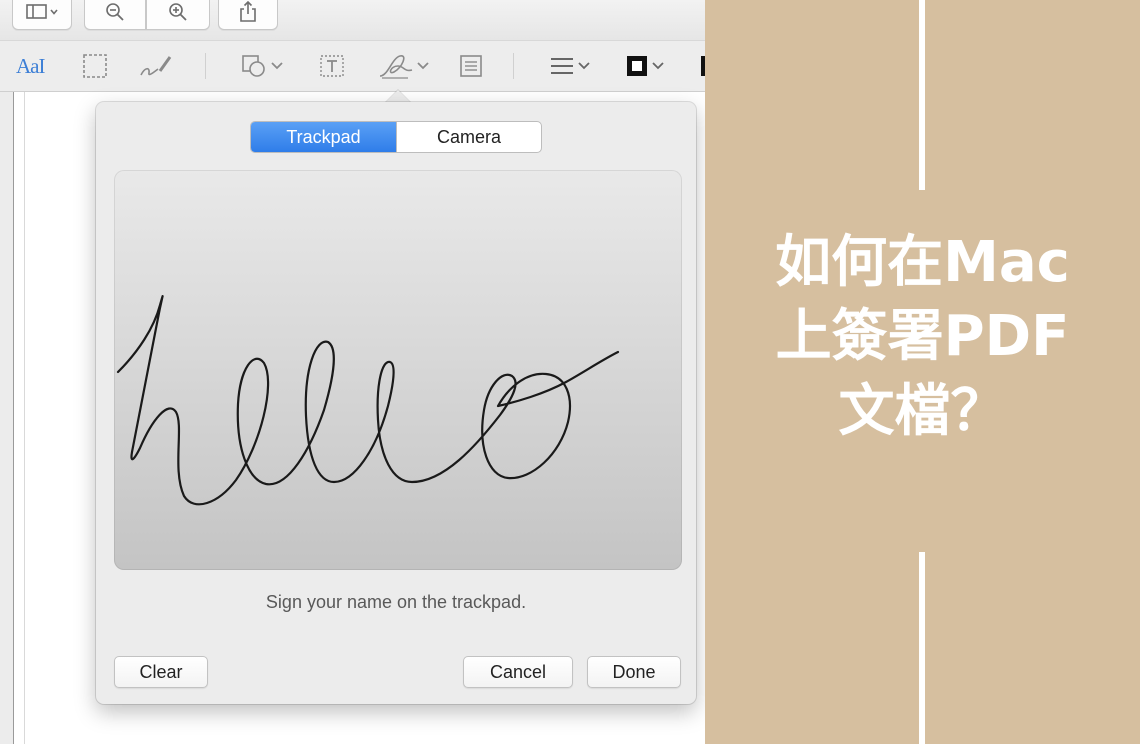 Image resolution: width=1140 pixels, height=744 pixels. I want to click on selection-tool-button, so click(95, 66).